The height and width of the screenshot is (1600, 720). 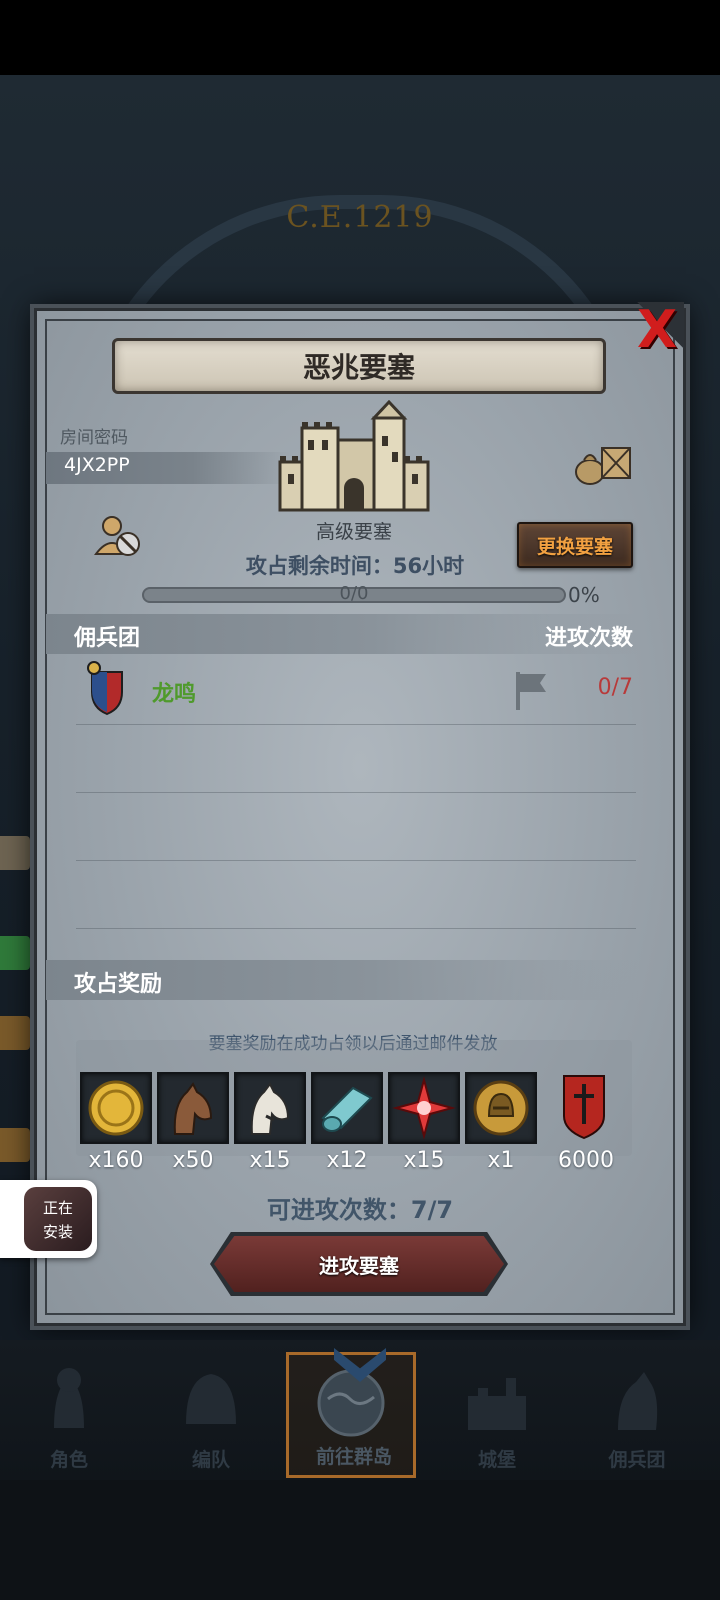 I want to click on reward-item: 6000, so click(x=586, y=1122).